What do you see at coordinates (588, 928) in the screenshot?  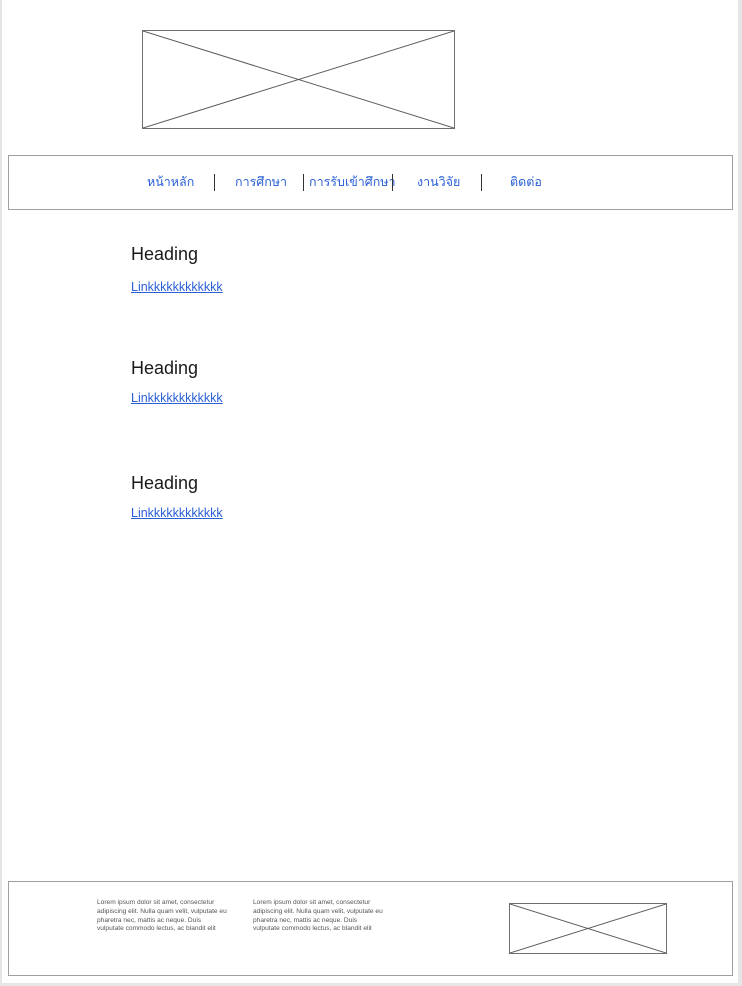 I see `footer-image-placeholder-icon` at bounding box center [588, 928].